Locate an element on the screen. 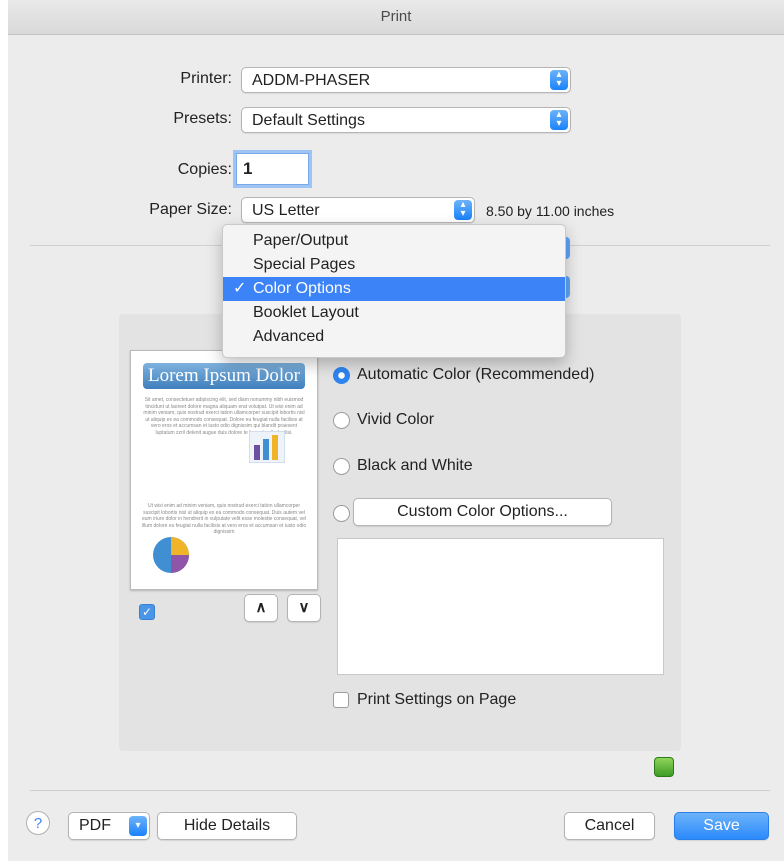  black-and-white-label: Black and White is located at coordinates (415, 465).